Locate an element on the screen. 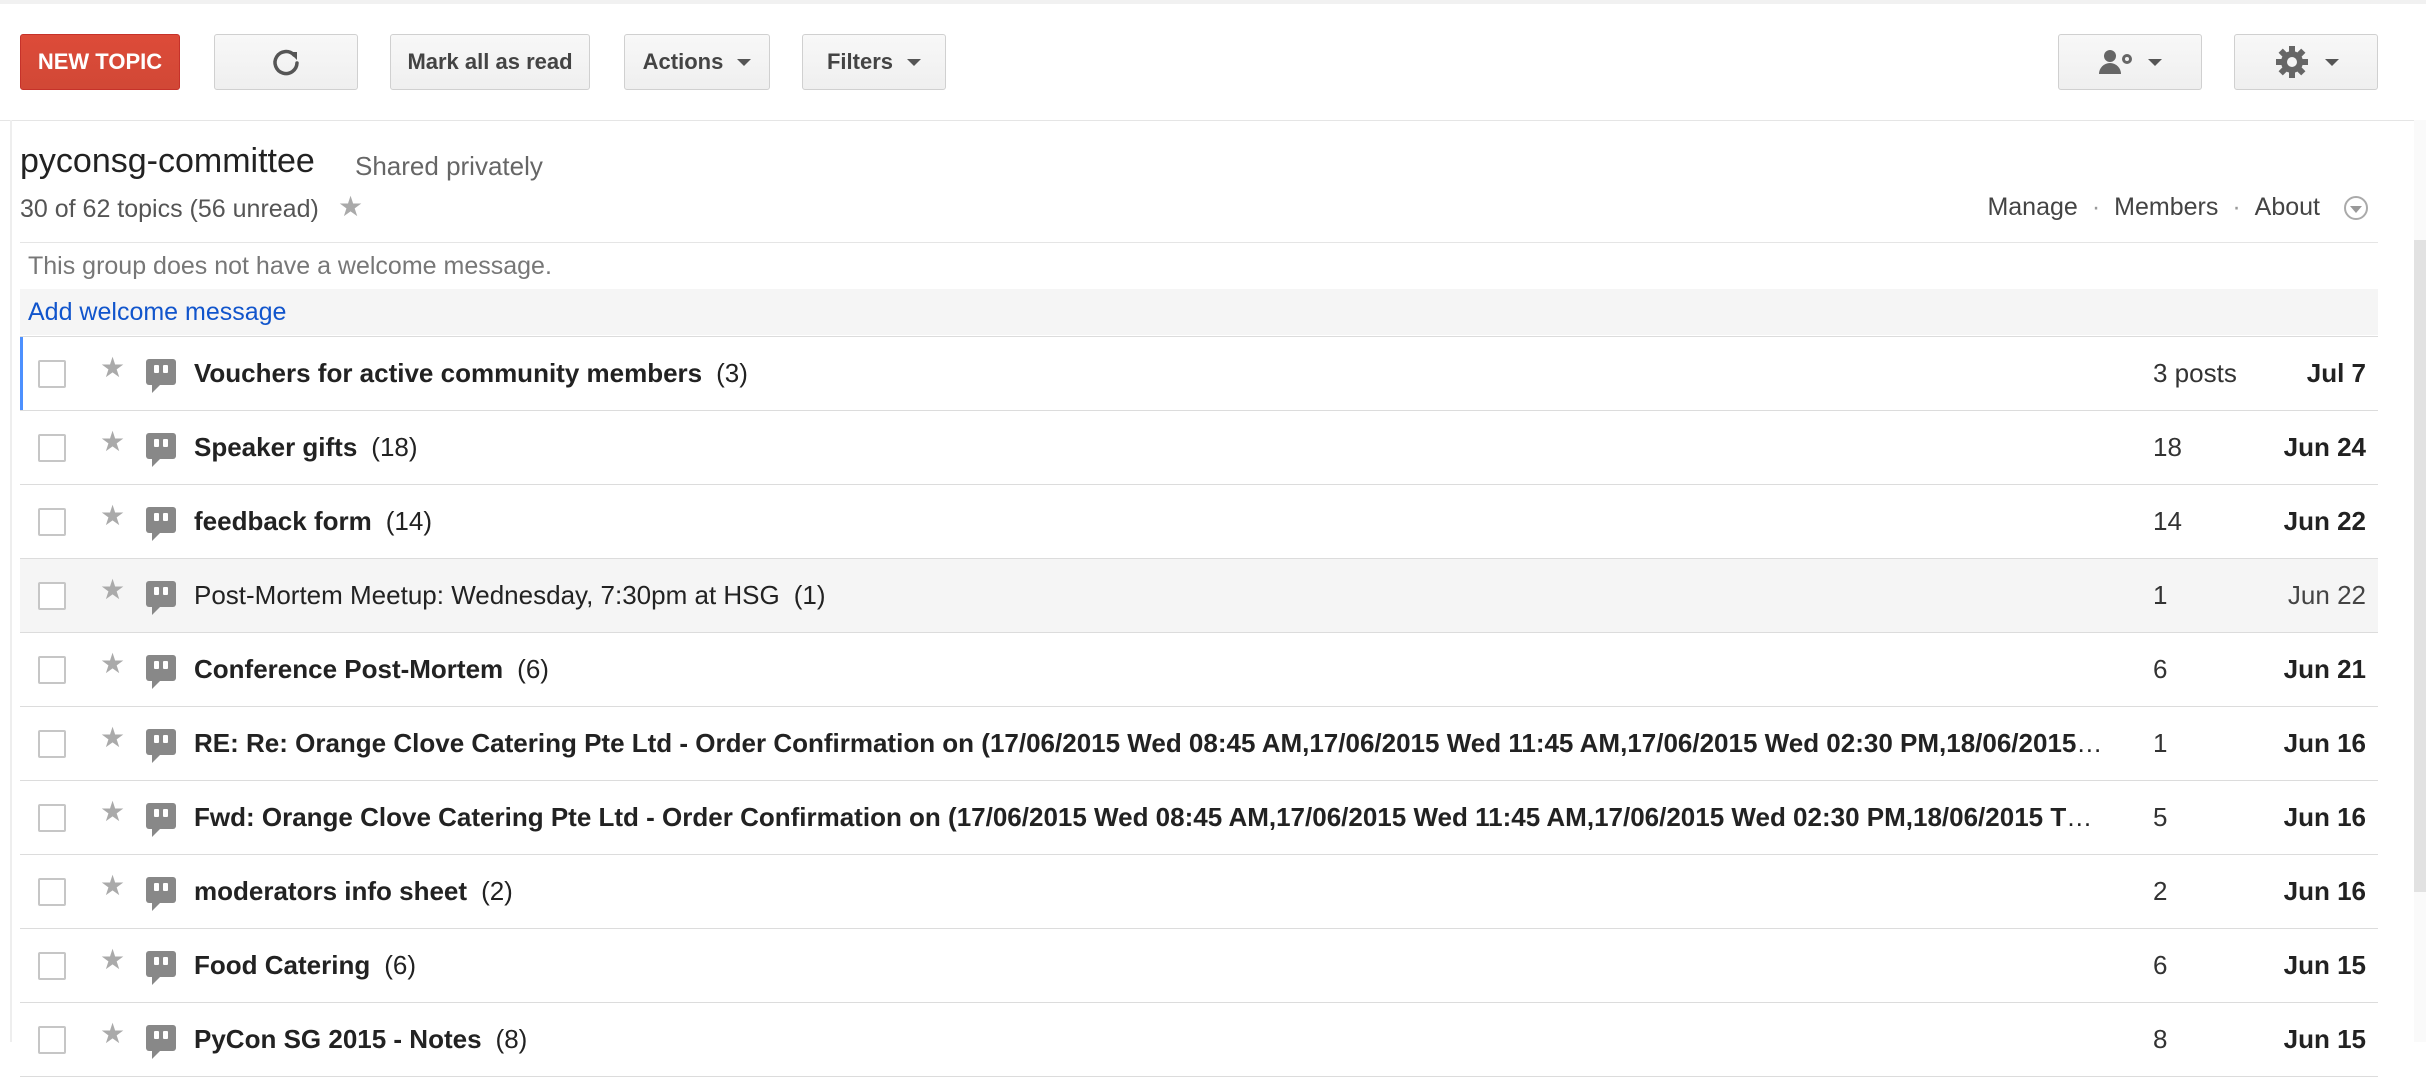 This screenshot has height=1077, width=2426. actions-label: Actions is located at coordinates (683, 61).